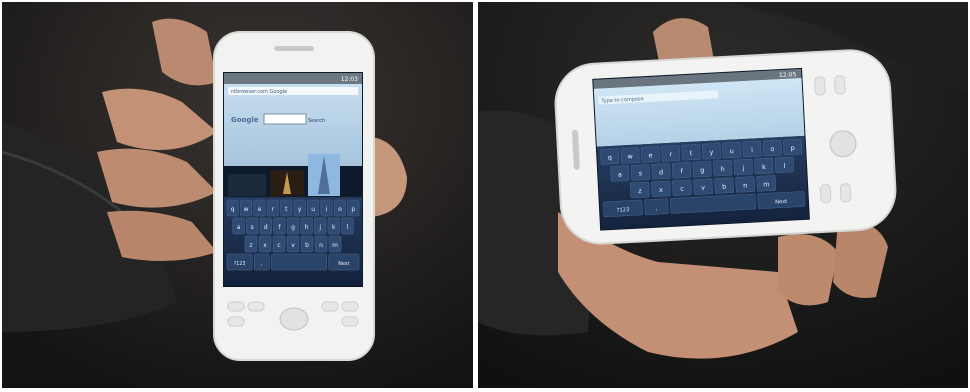  What do you see at coordinates (808, 270) in the screenshot?
I see `finger` at bounding box center [808, 270].